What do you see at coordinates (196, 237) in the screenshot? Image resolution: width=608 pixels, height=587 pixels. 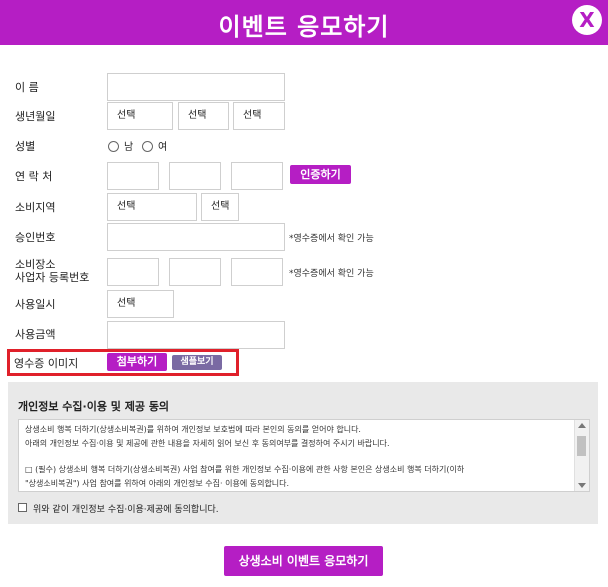 I see `approval-number-input` at bounding box center [196, 237].